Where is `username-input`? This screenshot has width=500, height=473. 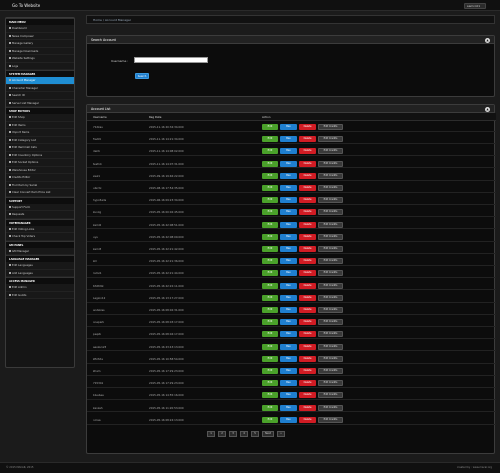 username-input is located at coordinates (171, 60).